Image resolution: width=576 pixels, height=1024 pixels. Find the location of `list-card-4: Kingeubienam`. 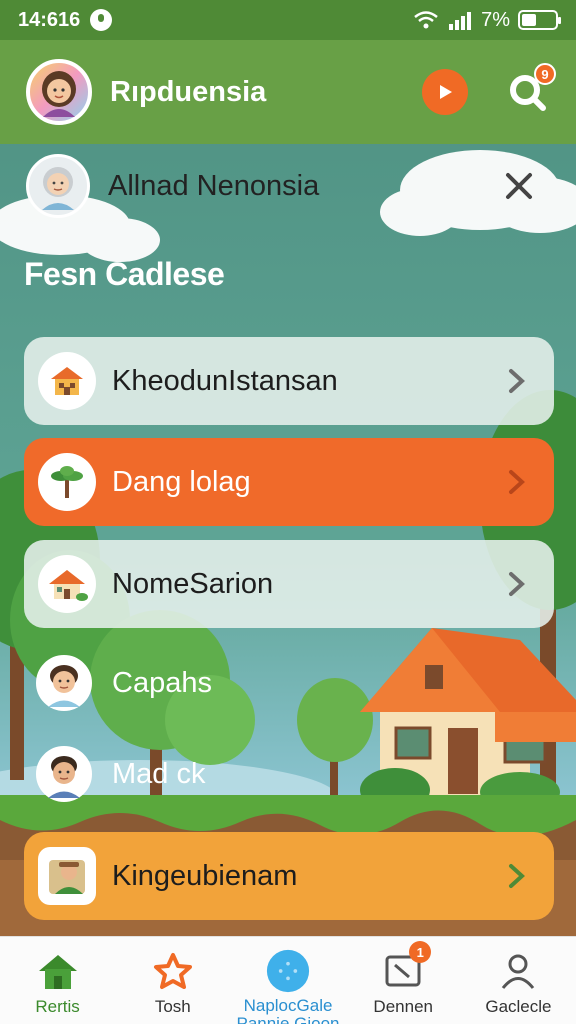

list-card-4: Kingeubienam is located at coordinates (289, 876).